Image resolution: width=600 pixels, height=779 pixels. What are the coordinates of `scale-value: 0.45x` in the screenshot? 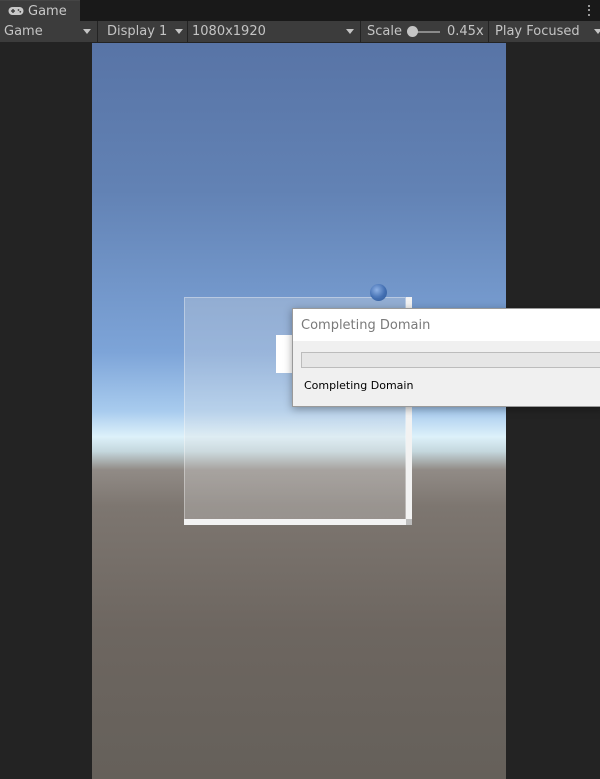 It's located at (465, 31).